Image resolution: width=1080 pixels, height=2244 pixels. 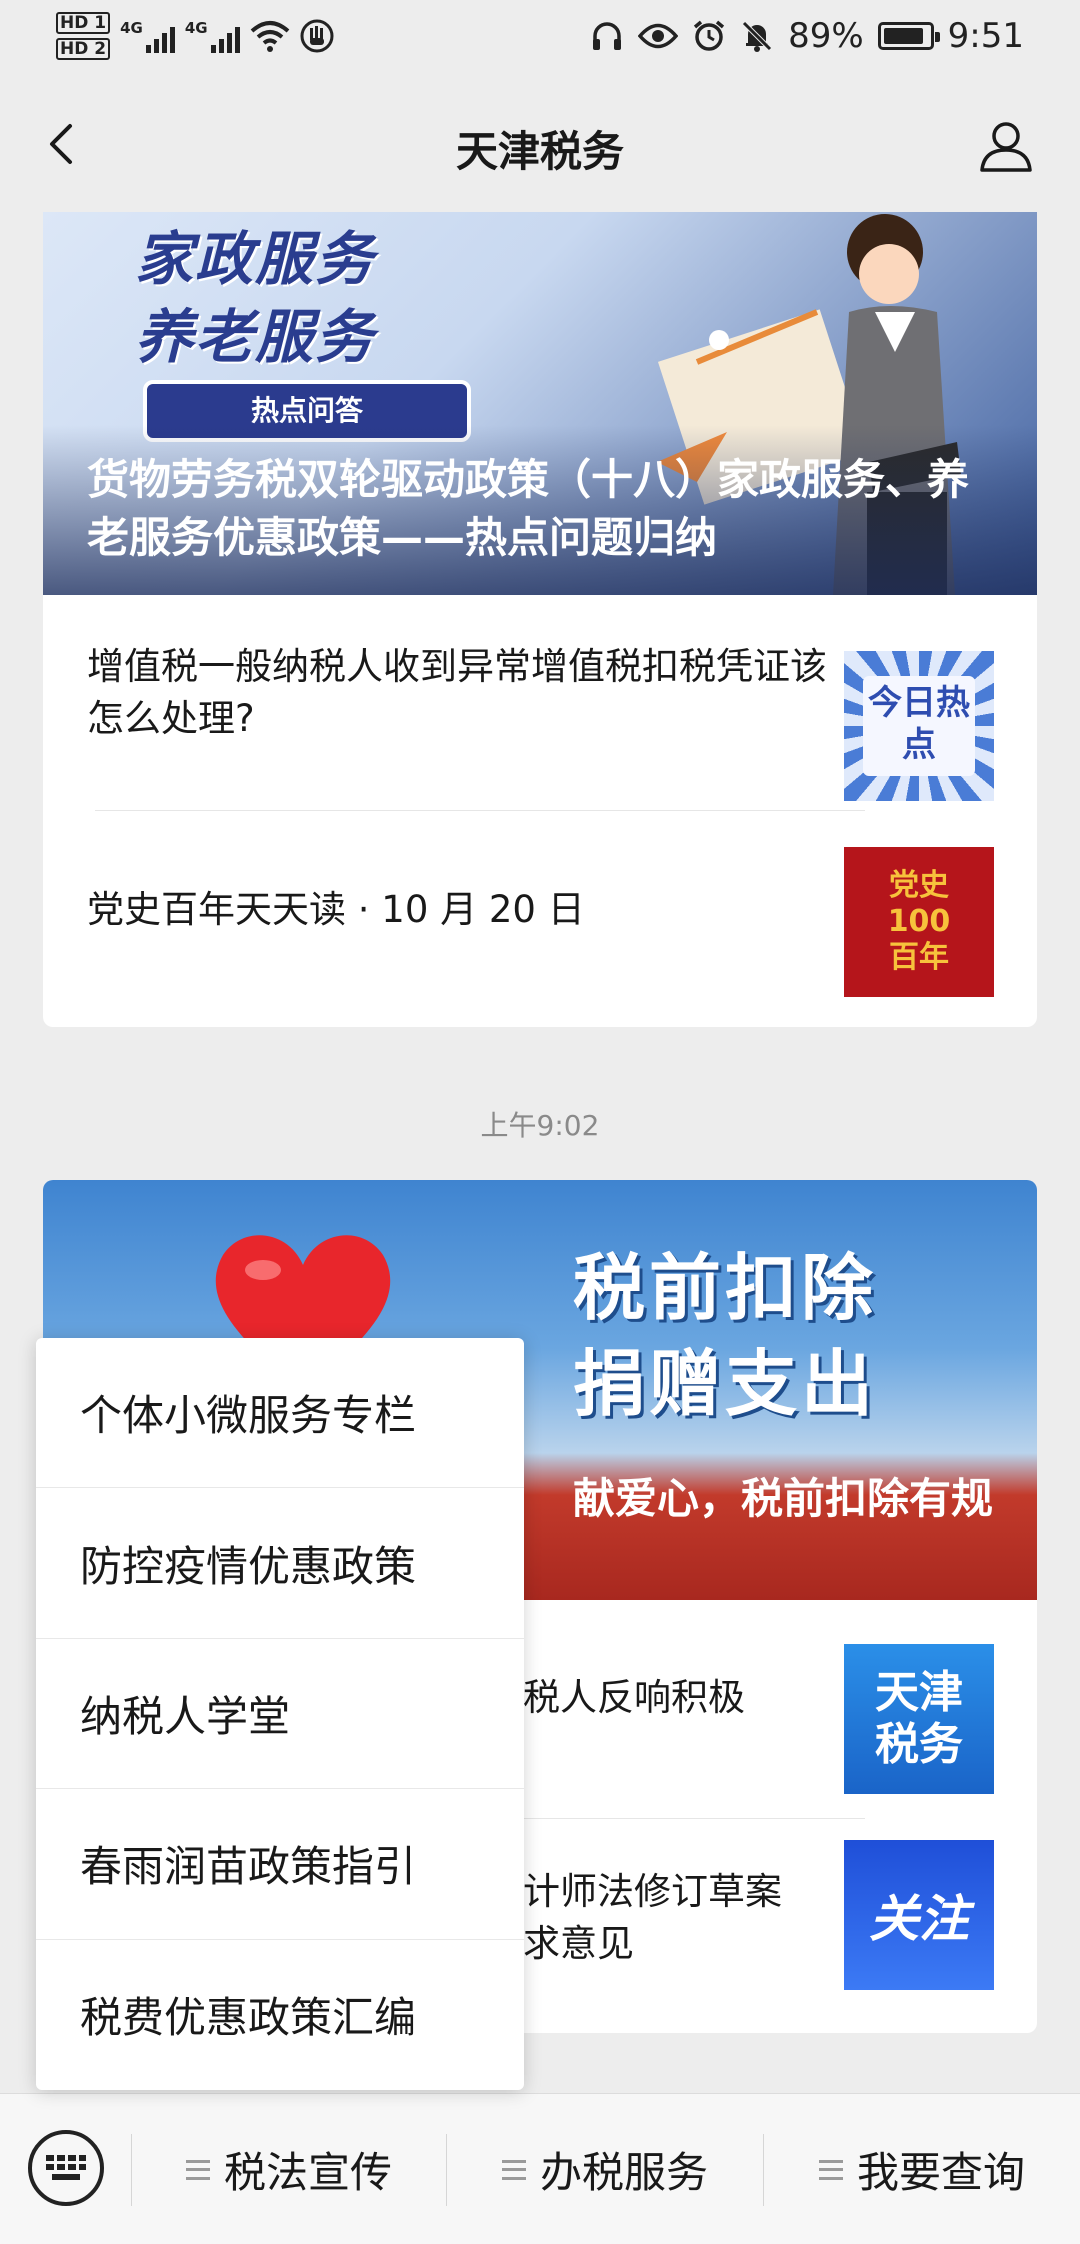 I want to click on menu-tab-tax-law: 税法宣传, so click(x=289, y=2169).